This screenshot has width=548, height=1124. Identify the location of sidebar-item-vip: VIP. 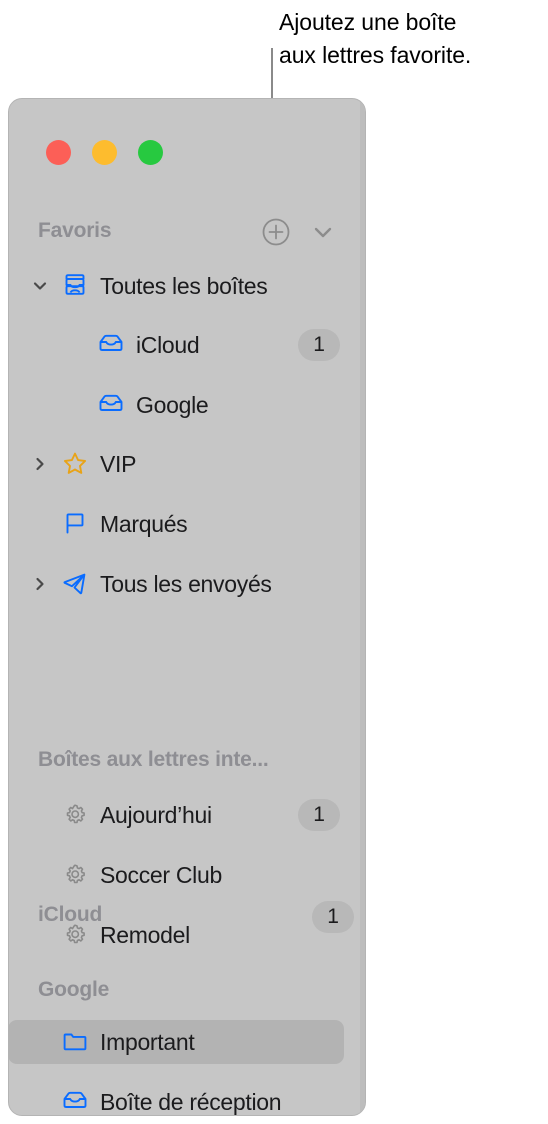
(176, 464).